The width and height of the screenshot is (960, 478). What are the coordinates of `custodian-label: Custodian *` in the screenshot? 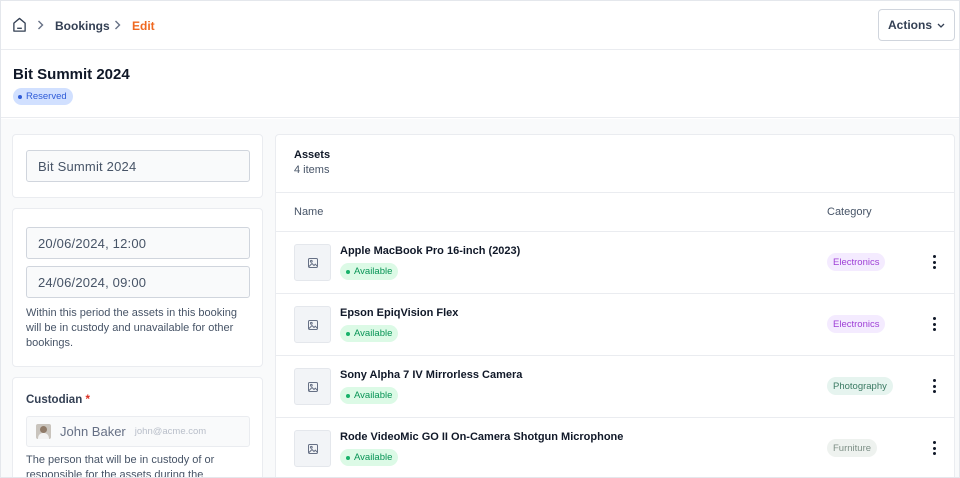 It's located at (58, 400).